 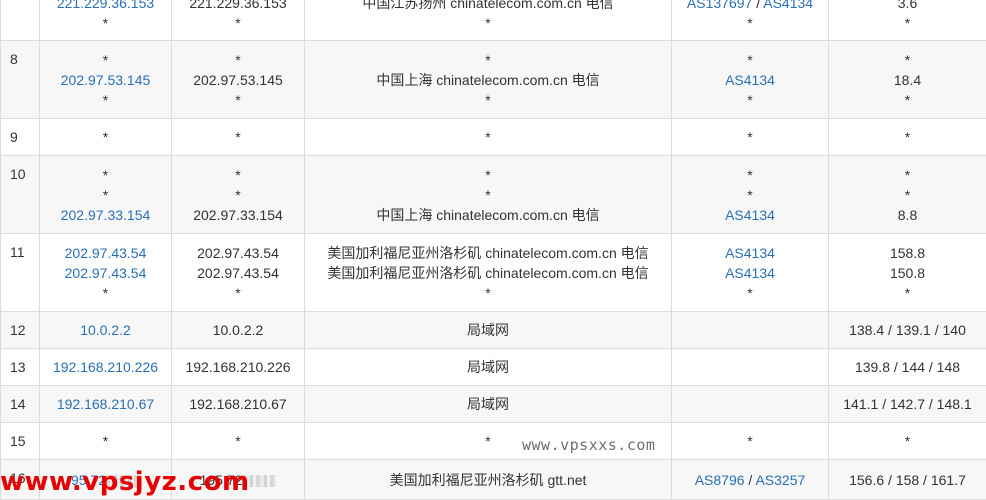 What do you see at coordinates (493, 137) in the screenshot?
I see `table-row: 9*****` at bounding box center [493, 137].